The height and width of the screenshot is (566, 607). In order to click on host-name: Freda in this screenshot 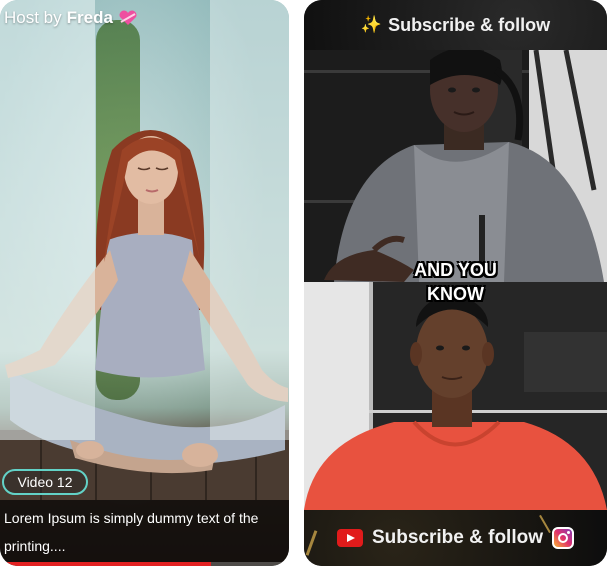, I will do `click(90, 18)`.